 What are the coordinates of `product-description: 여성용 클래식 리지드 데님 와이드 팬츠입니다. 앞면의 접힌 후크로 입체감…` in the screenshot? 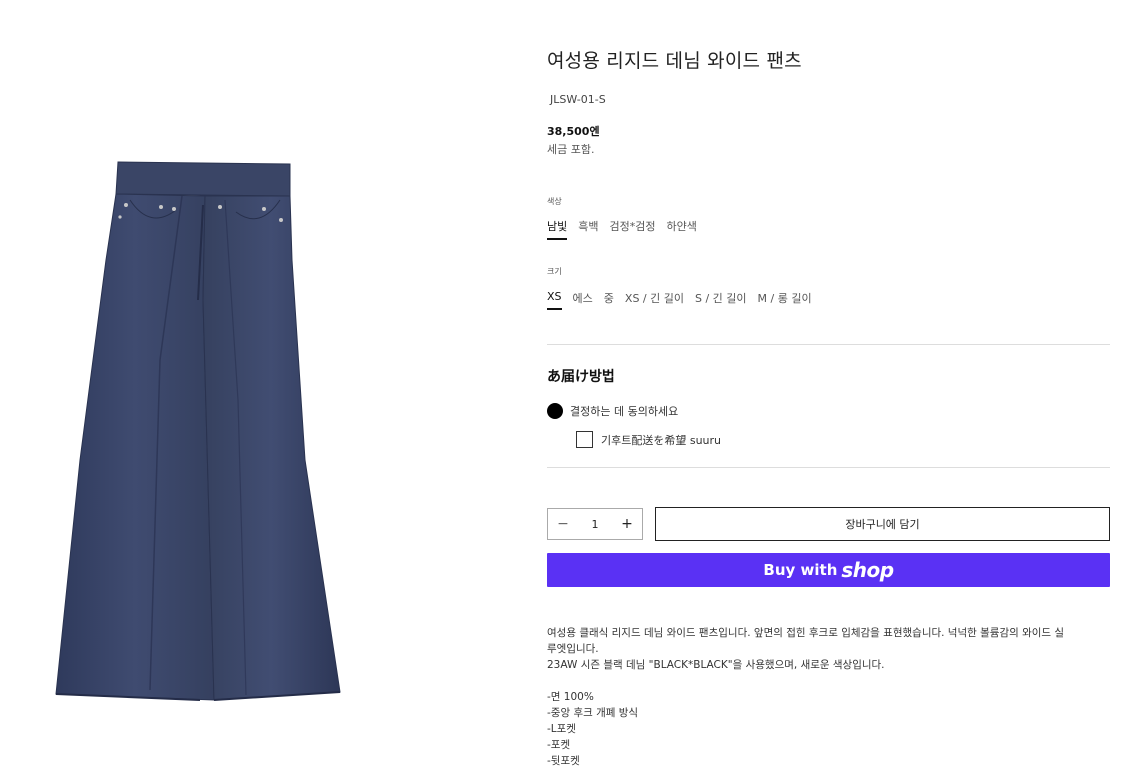 It's located at (828, 697).